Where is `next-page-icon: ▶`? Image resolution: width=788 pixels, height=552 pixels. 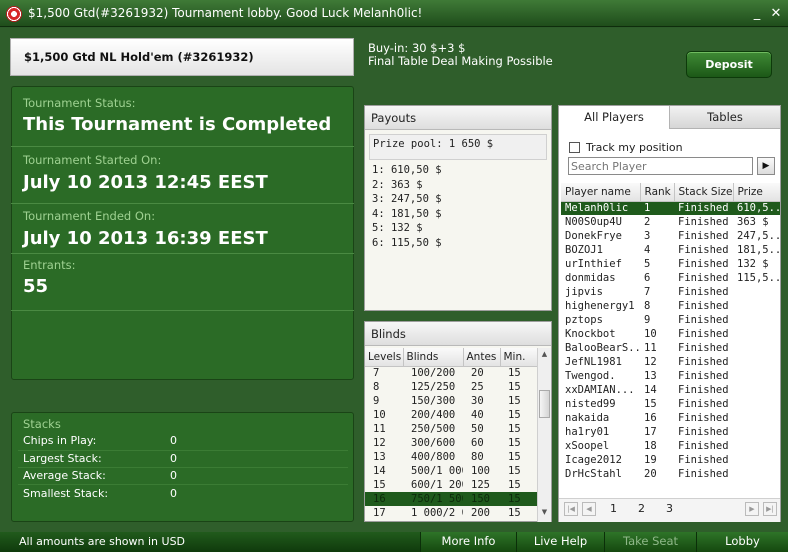
next-page-icon: ▶ is located at coordinates (752, 509).